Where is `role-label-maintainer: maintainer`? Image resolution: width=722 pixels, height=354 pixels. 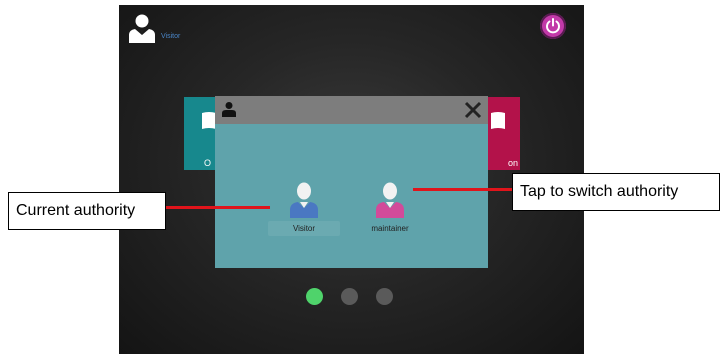
role-label-maintainer: maintainer is located at coordinates (390, 228).